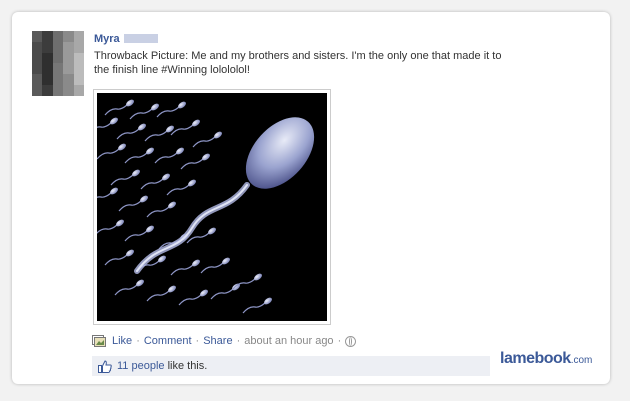 The width and height of the screenshot is (630, 401). I want to click on thumbs-up-icon, so click(105, 366).